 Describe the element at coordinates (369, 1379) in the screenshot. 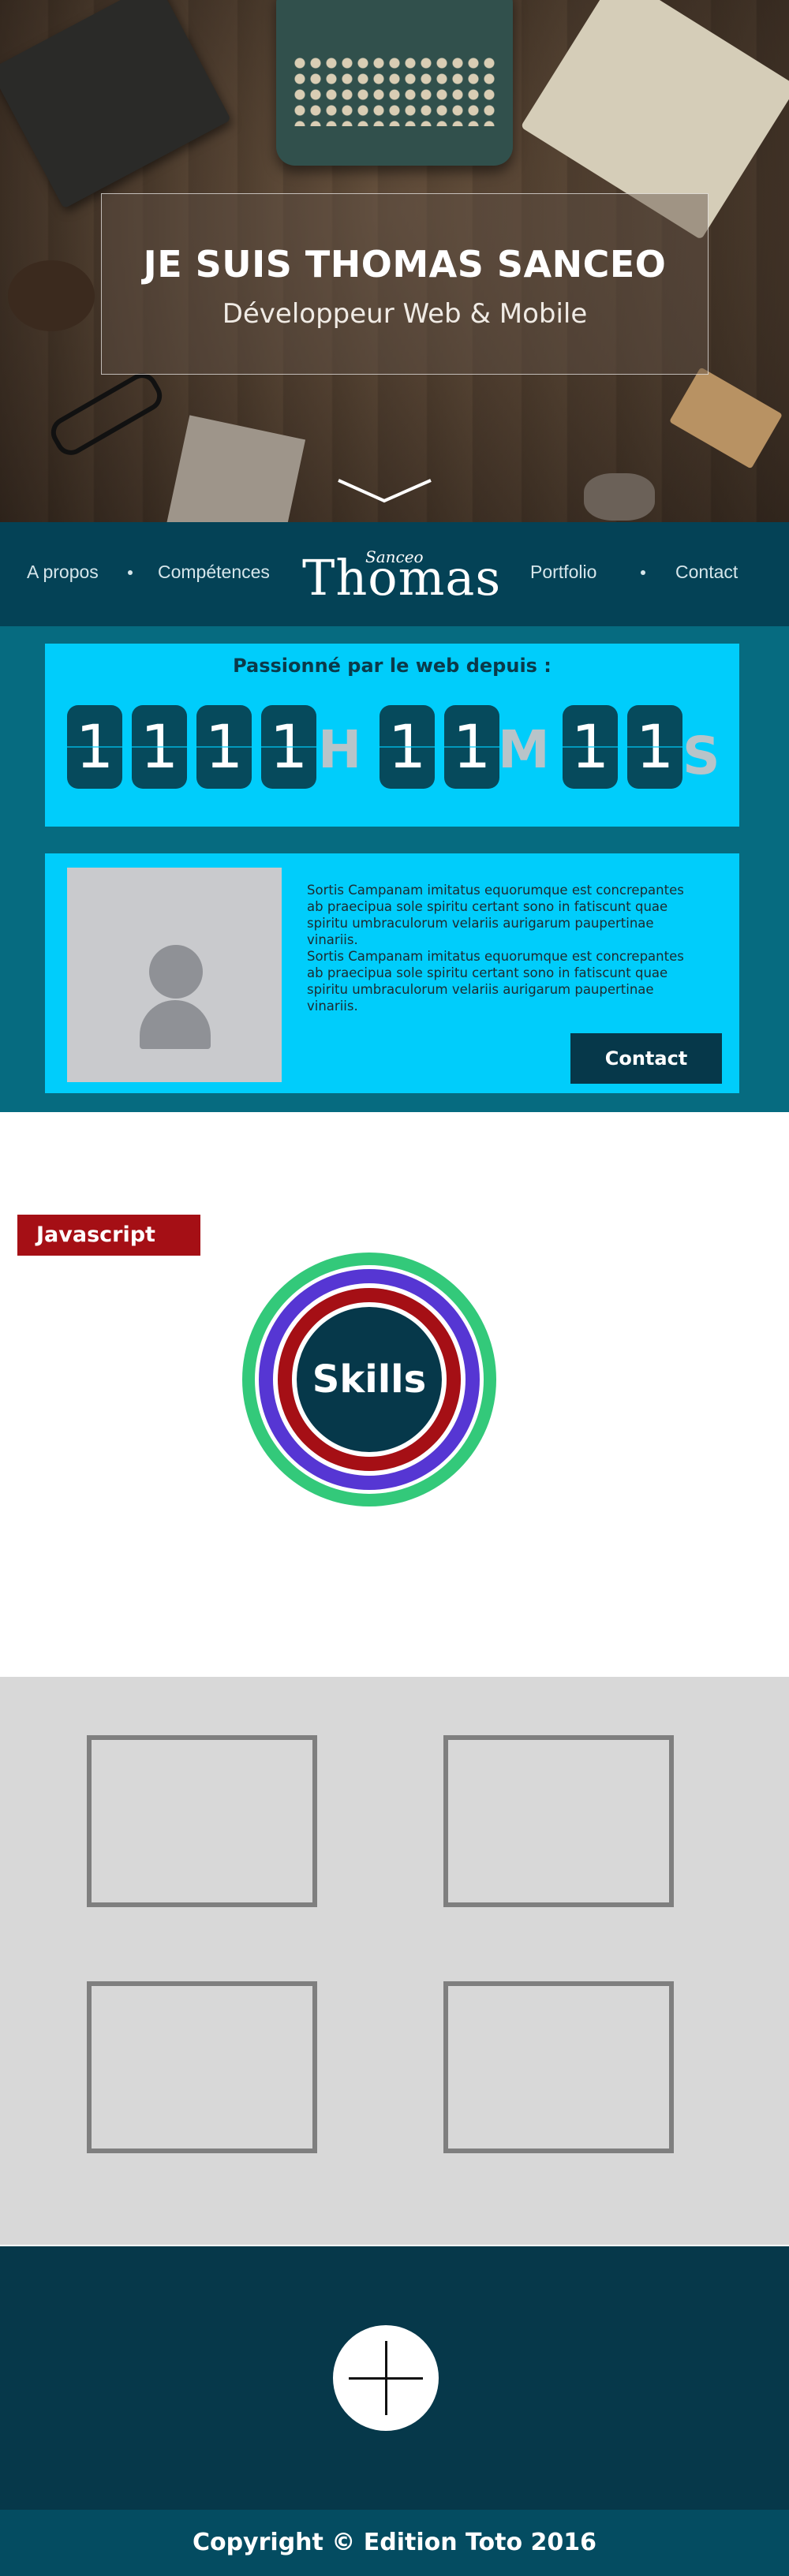

I see `skills-center-button: Skills` at that location.